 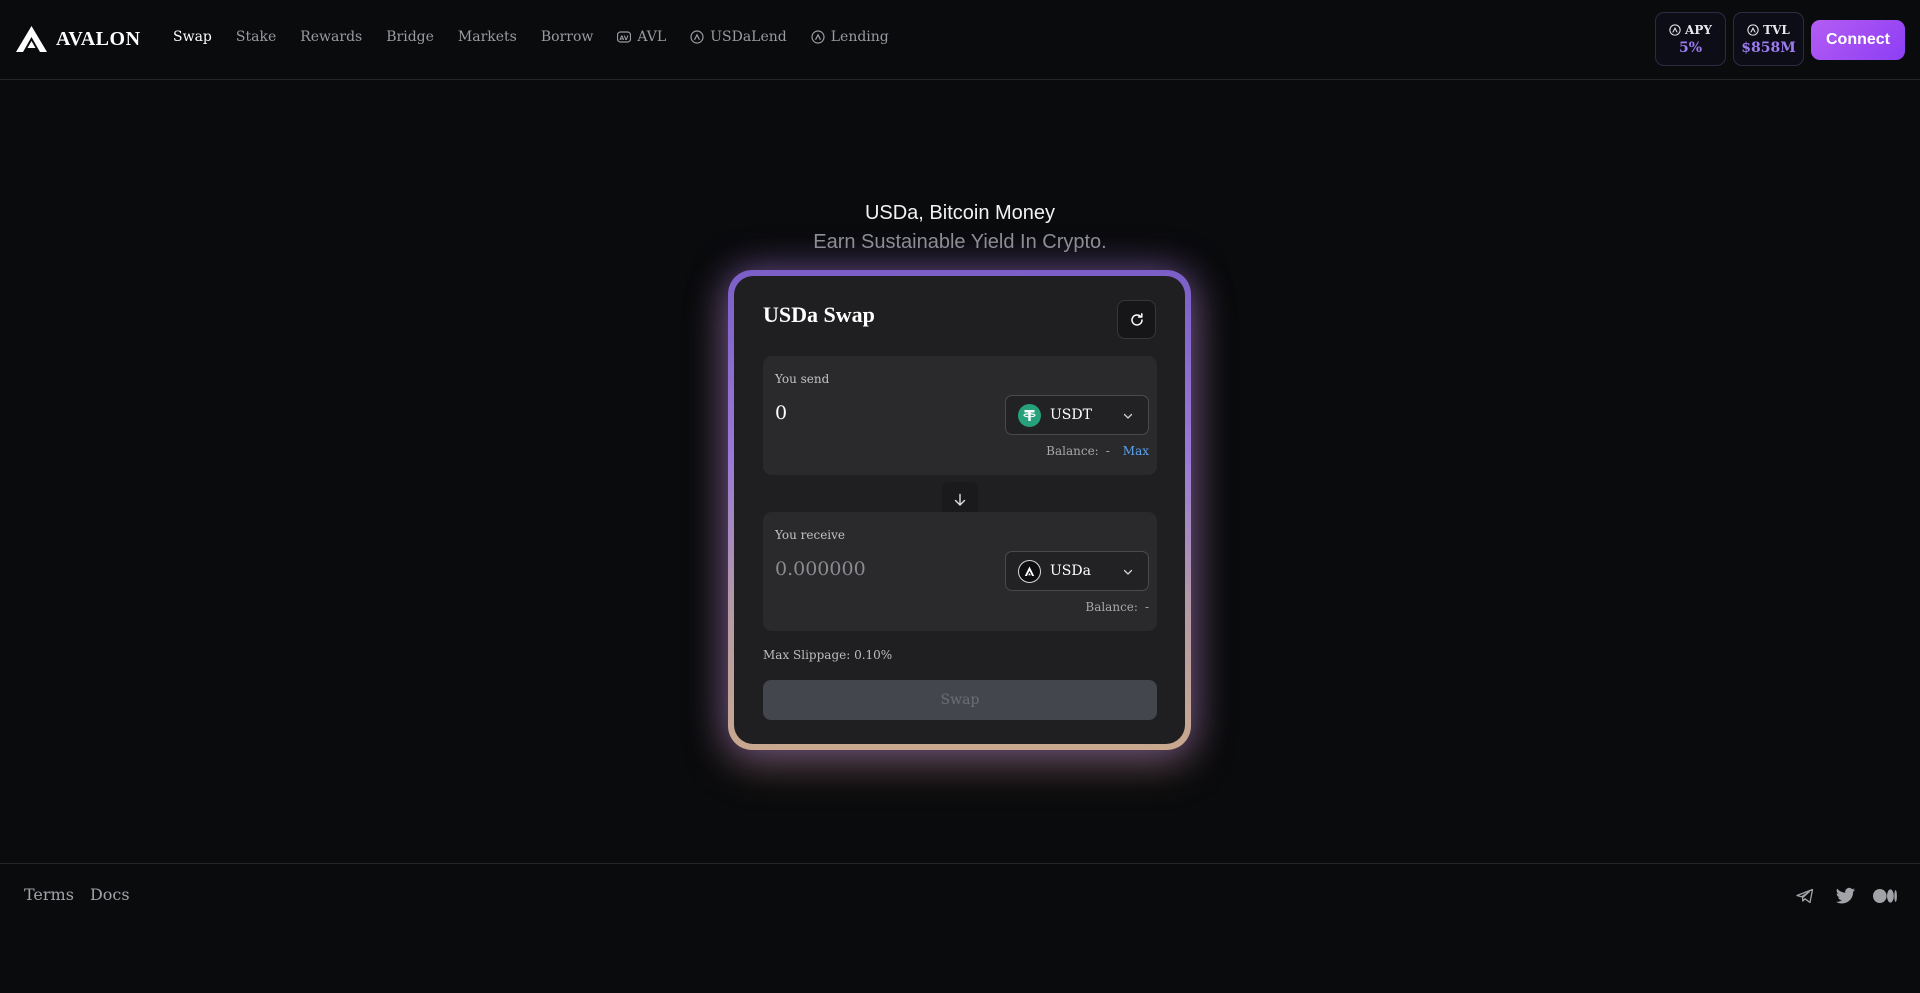 I want to click on swap-card-title: USDa Swap, so click(x=819, y=314).